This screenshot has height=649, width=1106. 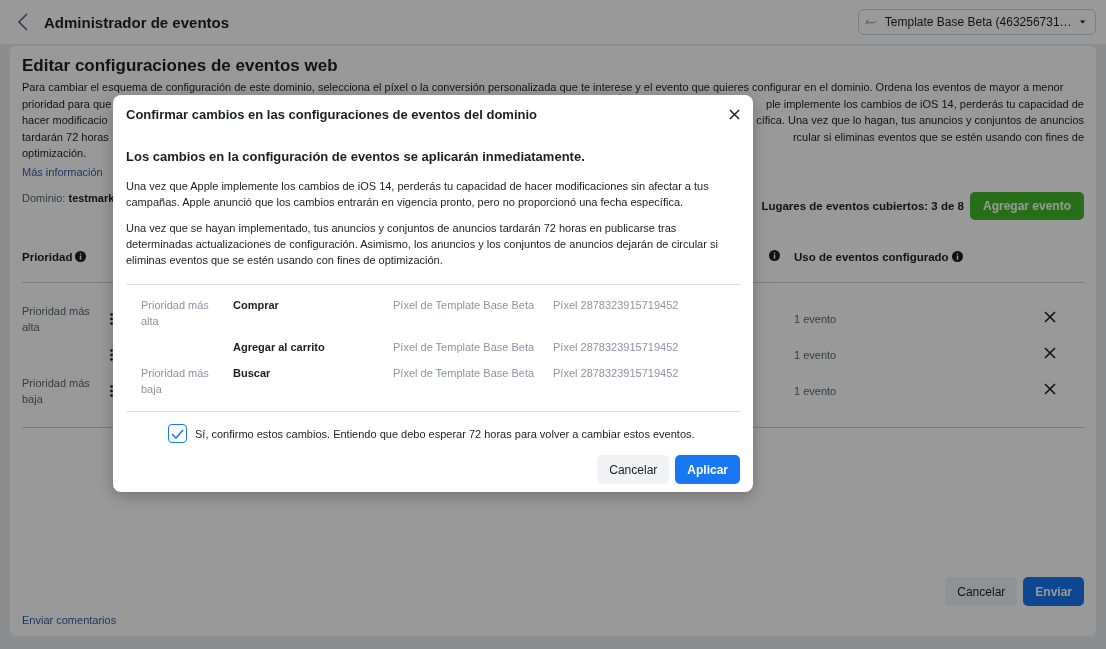 What do you see at coordinates (707, 469) in the screenshot?
I see `apply-button: Aplicar` at bounding box center [707, 469].